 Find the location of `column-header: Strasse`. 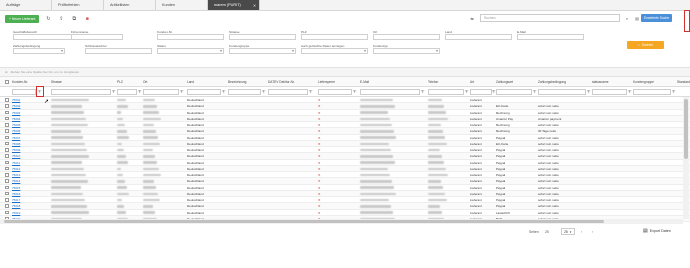

column-header: Strasse is located at coordinates (56, 82).